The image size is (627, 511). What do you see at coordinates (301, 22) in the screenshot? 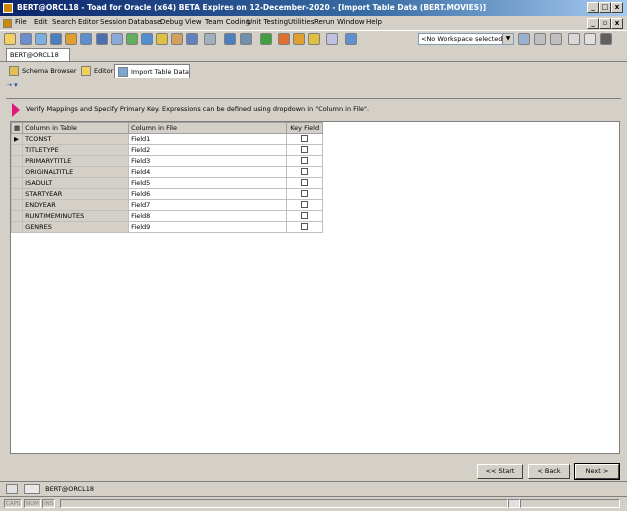
I see `menu-utilities: Utilities` at bounding box center [301, 22].